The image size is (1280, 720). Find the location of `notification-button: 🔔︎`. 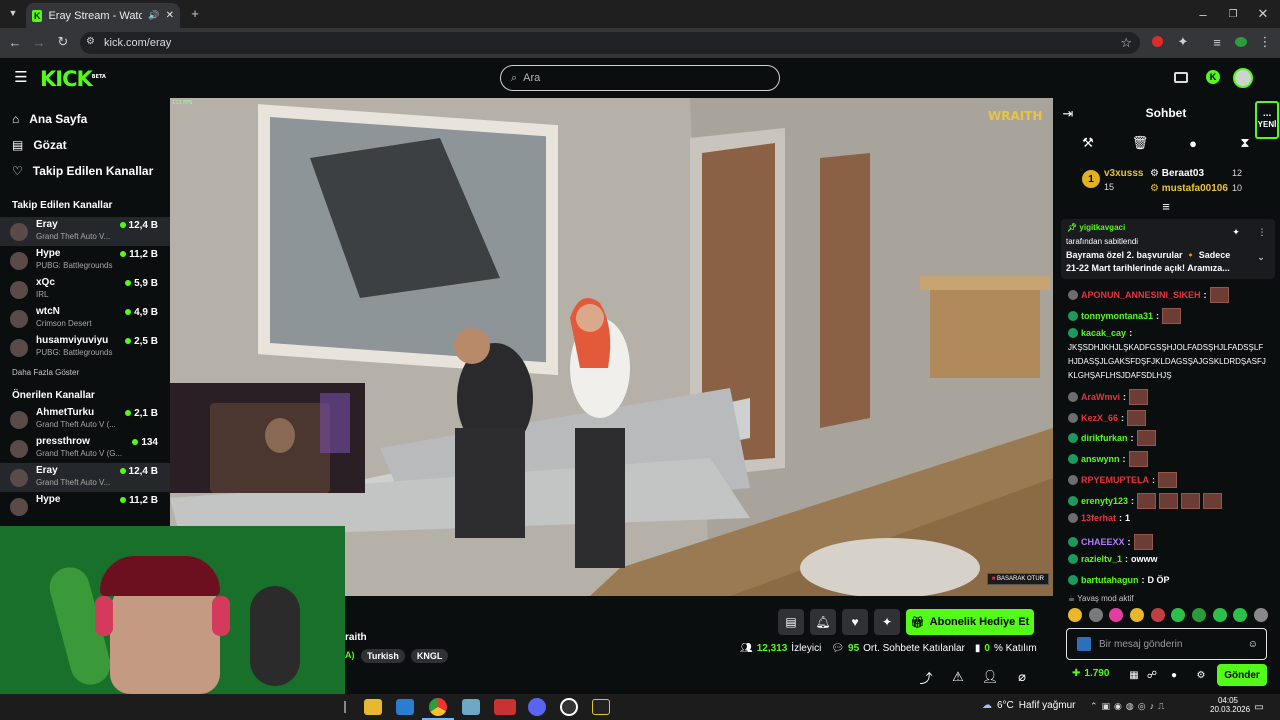

notification-button: 🔔︎ is located at coordinates (823, 622).